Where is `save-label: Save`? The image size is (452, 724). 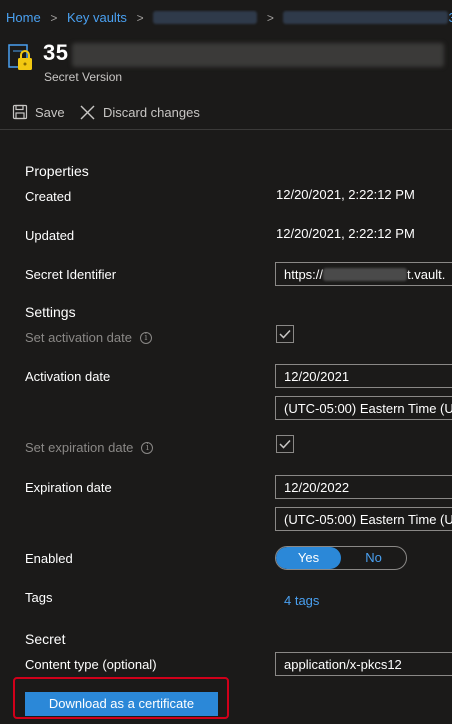
save-label: Save is located at coordinates (50, 112).